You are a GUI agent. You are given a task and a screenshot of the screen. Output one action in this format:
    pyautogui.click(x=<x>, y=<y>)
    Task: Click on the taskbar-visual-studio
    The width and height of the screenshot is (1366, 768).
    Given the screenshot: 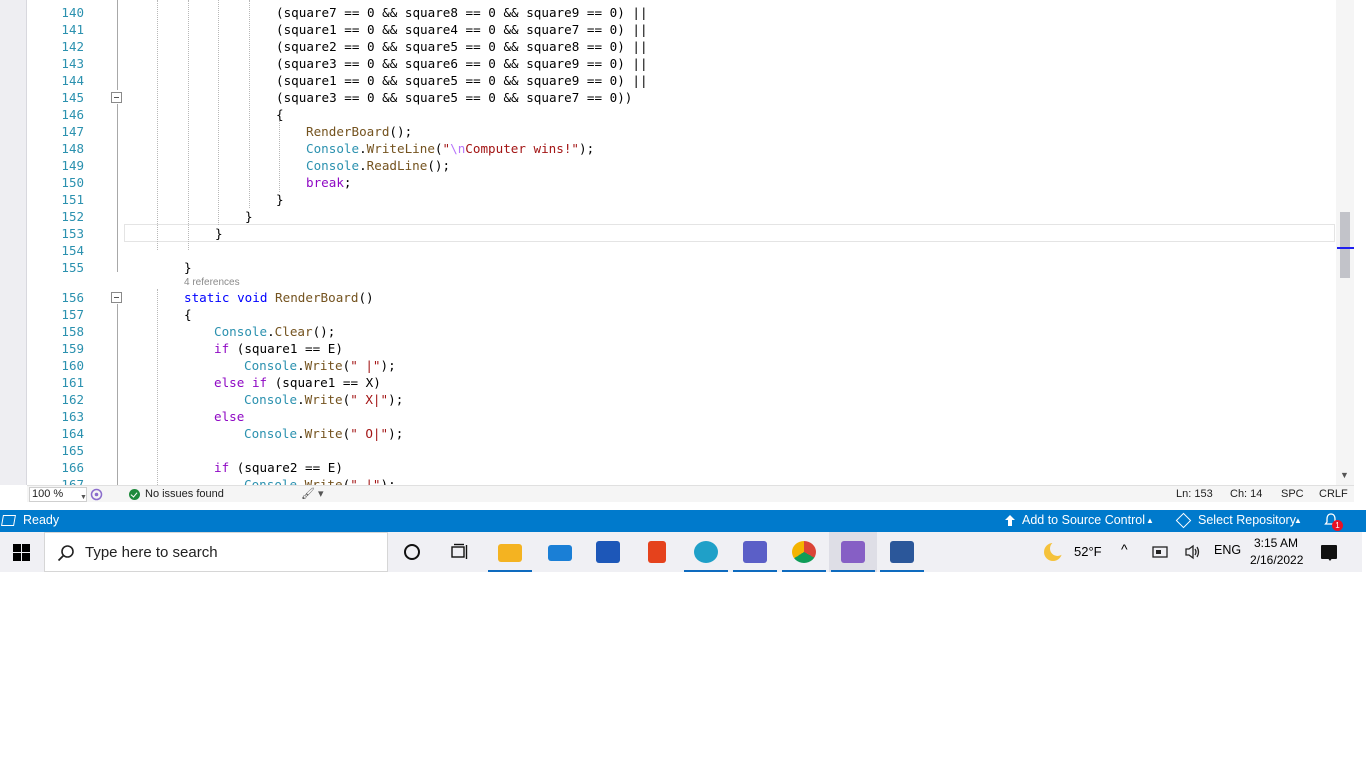 What is the action you would take?
    pyautogui.click(x=853, y=552)
    